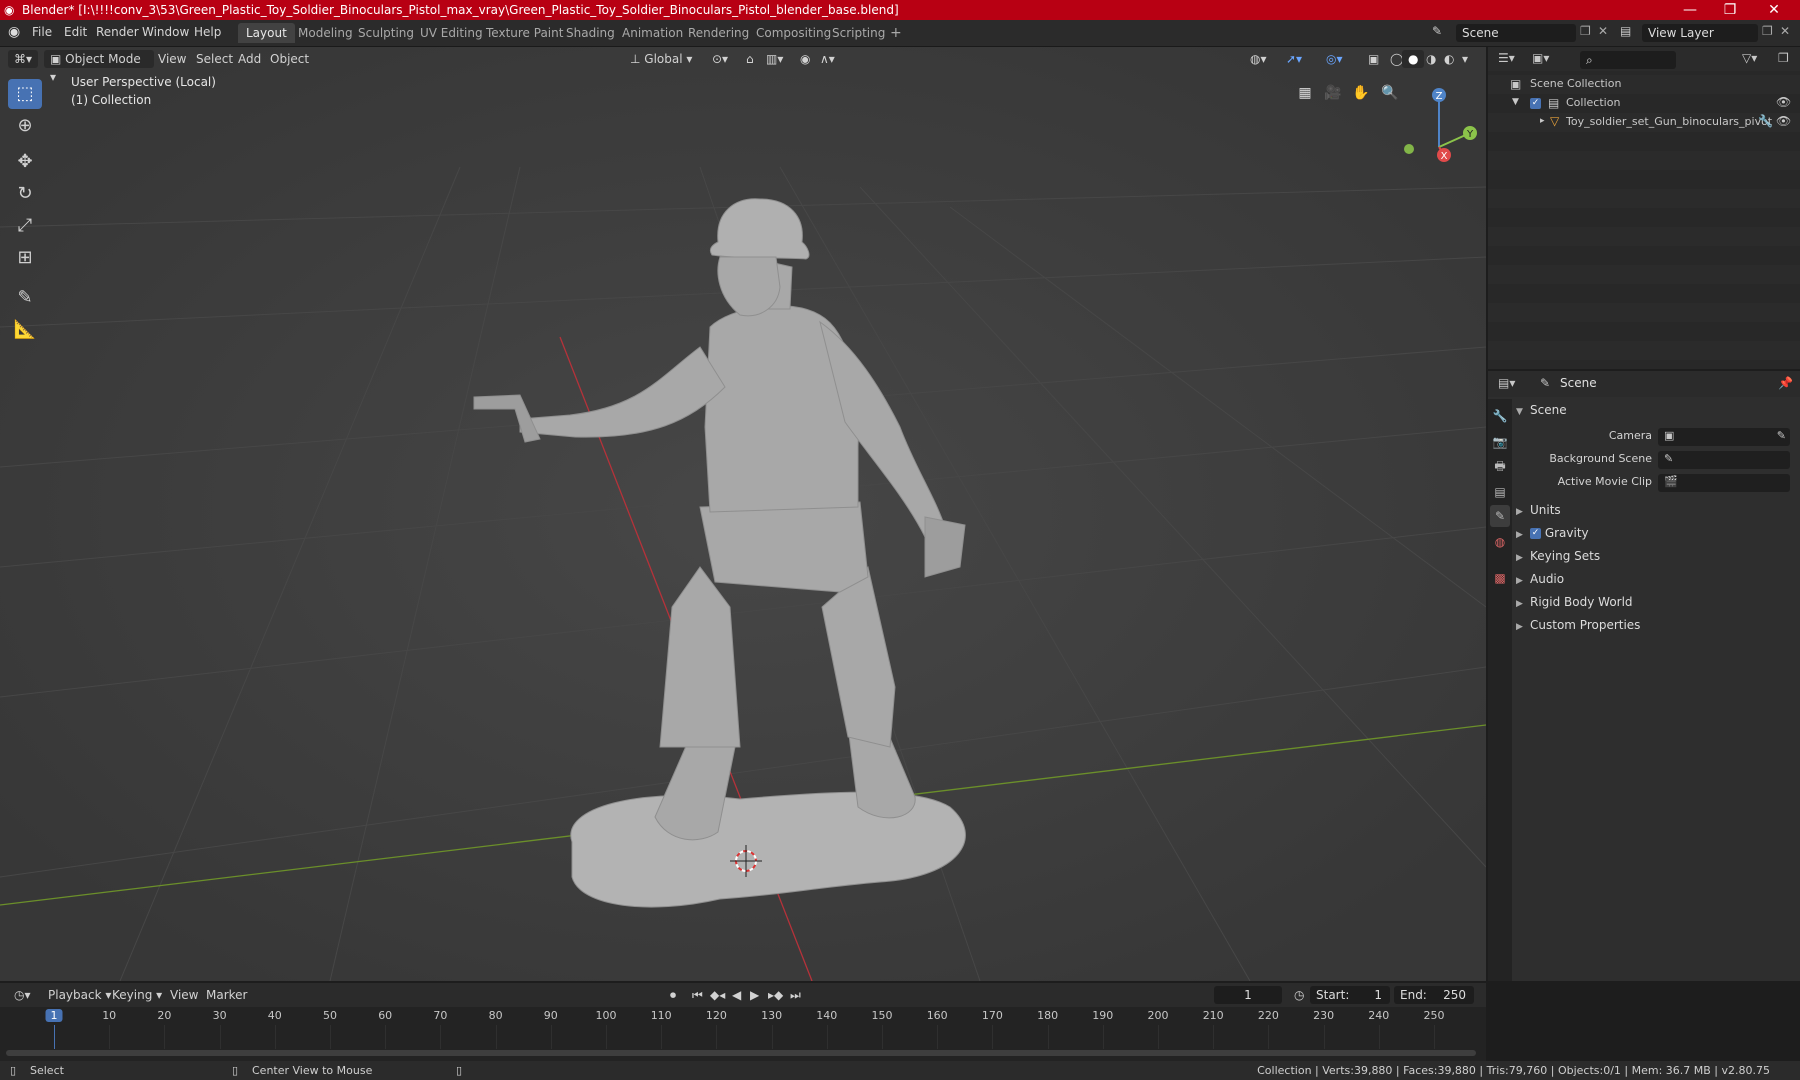 The width and height of the screenshot is (1800, 1080). I want to click on pan-hand-icon: ✋, so click(1361, 93).